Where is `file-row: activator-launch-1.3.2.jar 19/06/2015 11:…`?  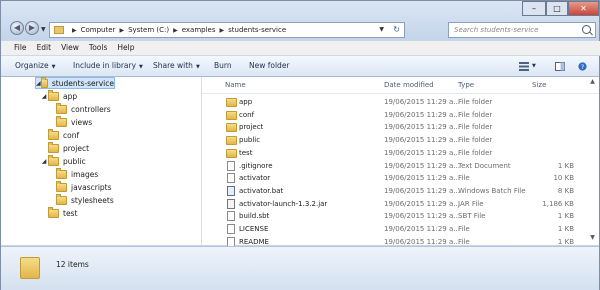
file-row: activator-launch-1.3.2.jar 19/06/2015 11:… is located at coordinates (400, 204).